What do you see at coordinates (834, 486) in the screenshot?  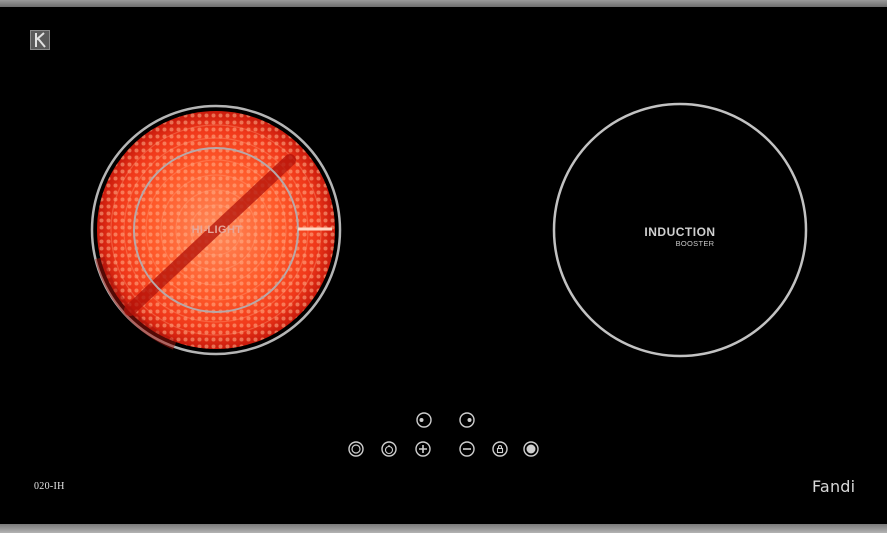 I see `brand-name: Fandi` at bounding box center [834, 486].